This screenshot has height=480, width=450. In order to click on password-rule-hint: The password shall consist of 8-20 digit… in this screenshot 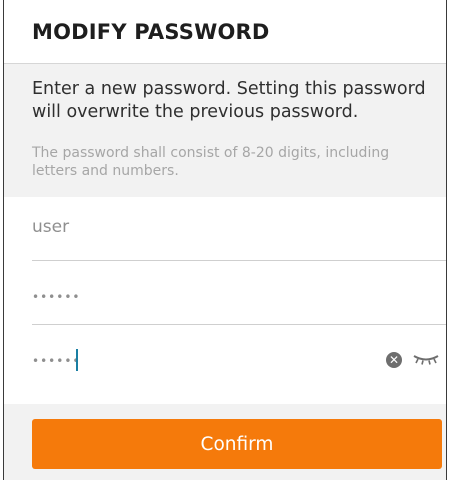, I will do `click(211, 162)`.